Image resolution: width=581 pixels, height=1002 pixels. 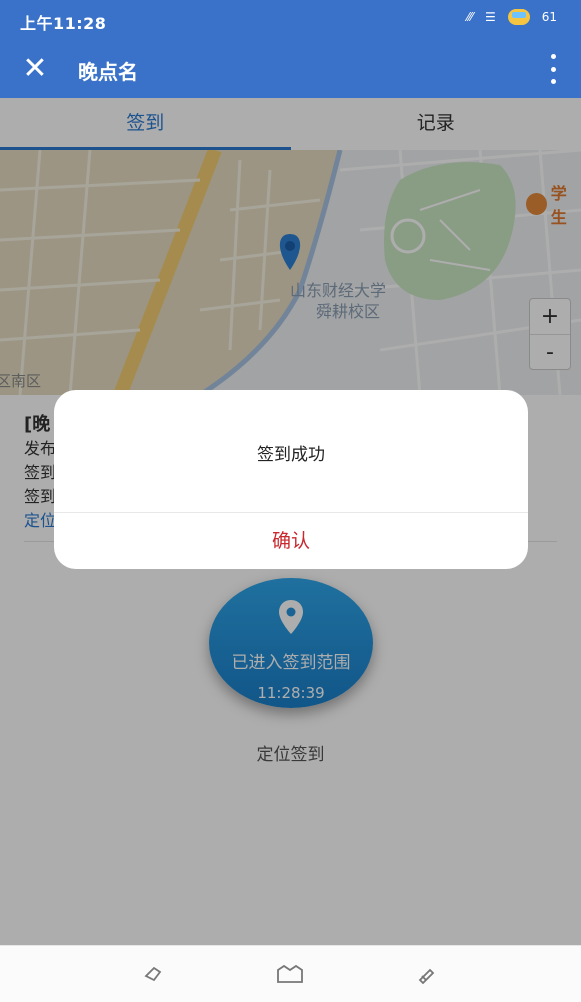 I want to click on status-time: 上午11:28, so click(x=63, y=23).